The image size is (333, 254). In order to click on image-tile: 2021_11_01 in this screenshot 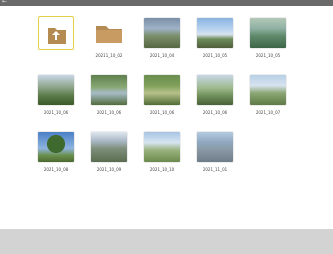, I will do `click(215, 152)`.